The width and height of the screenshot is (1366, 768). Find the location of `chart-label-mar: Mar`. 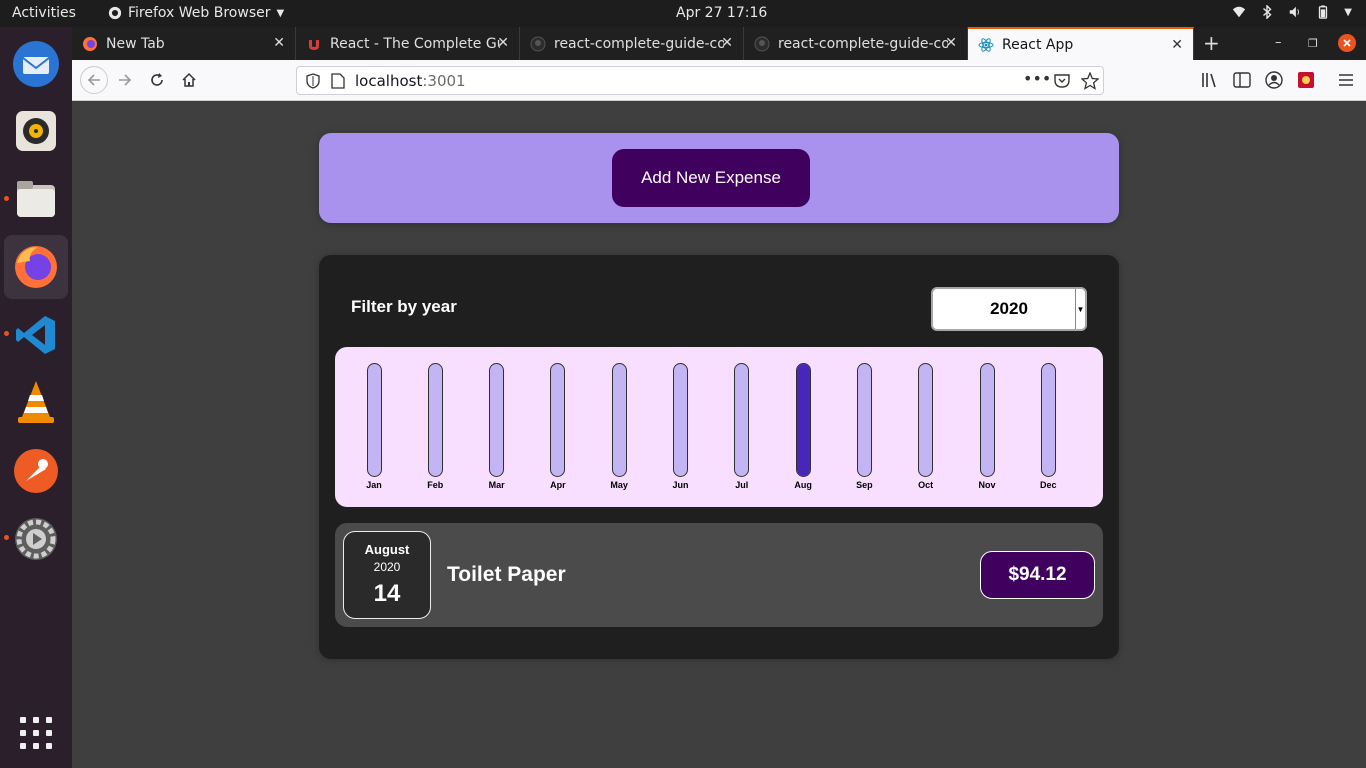

chart-label-mar: Mar is located at coordinates (496, 485).